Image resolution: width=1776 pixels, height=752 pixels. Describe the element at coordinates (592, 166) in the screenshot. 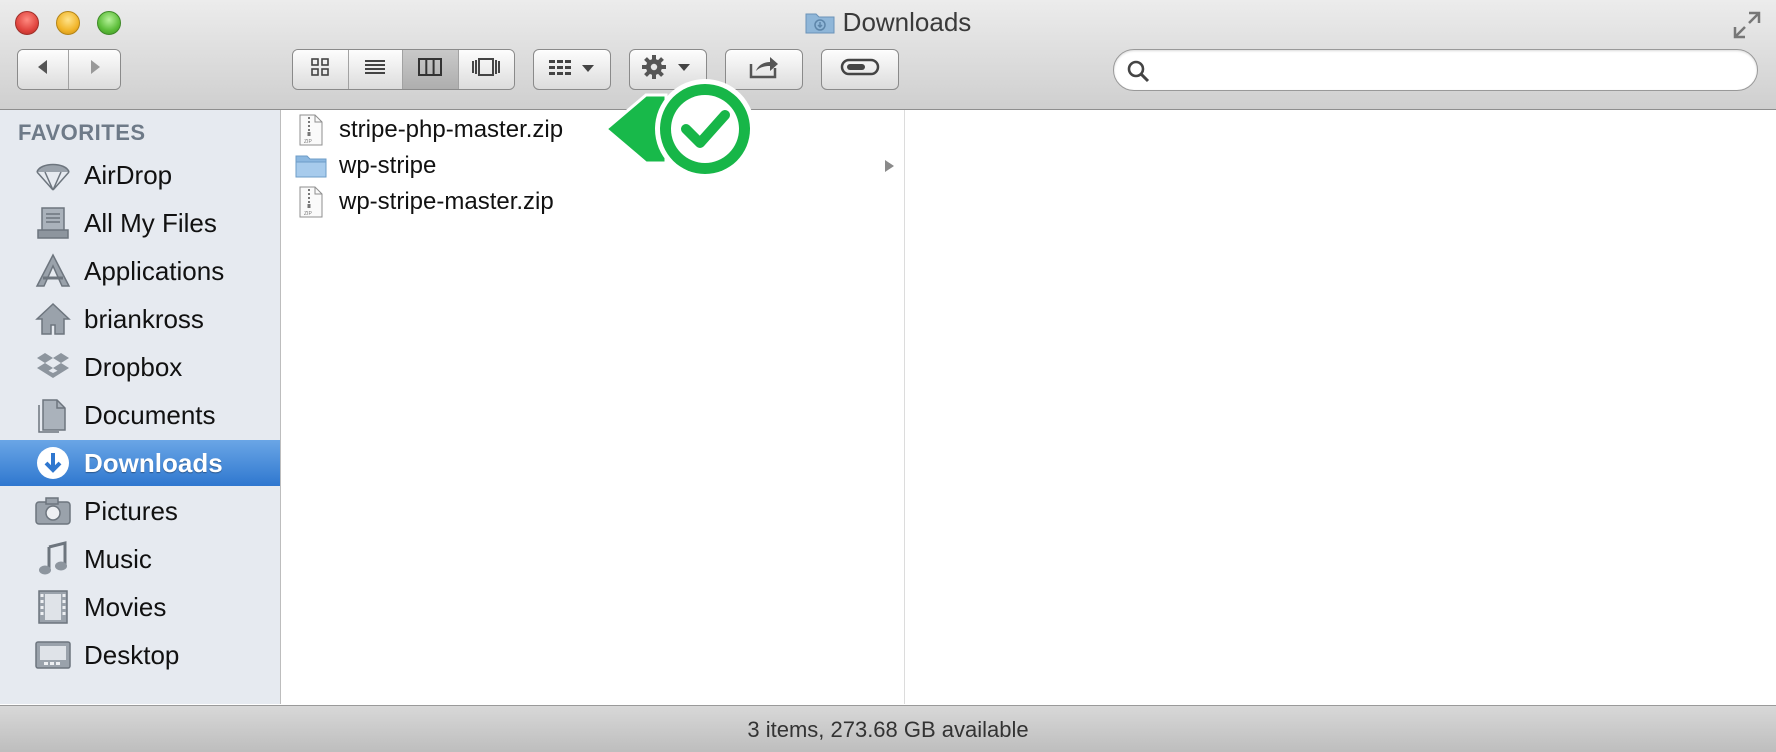

I see `file-row-wp-stripe: wp-stripe` at that location.